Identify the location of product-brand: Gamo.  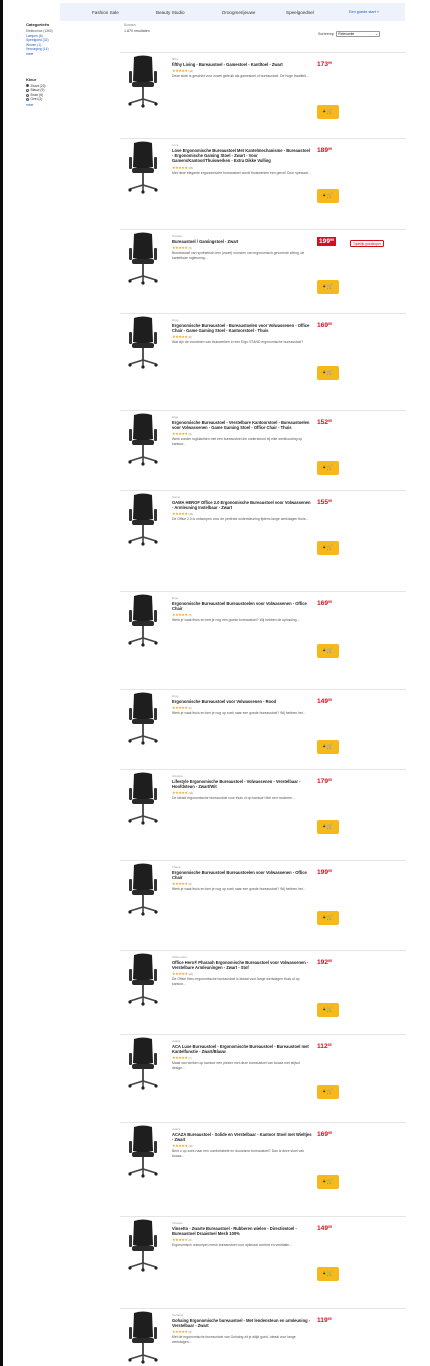
(242, 497).